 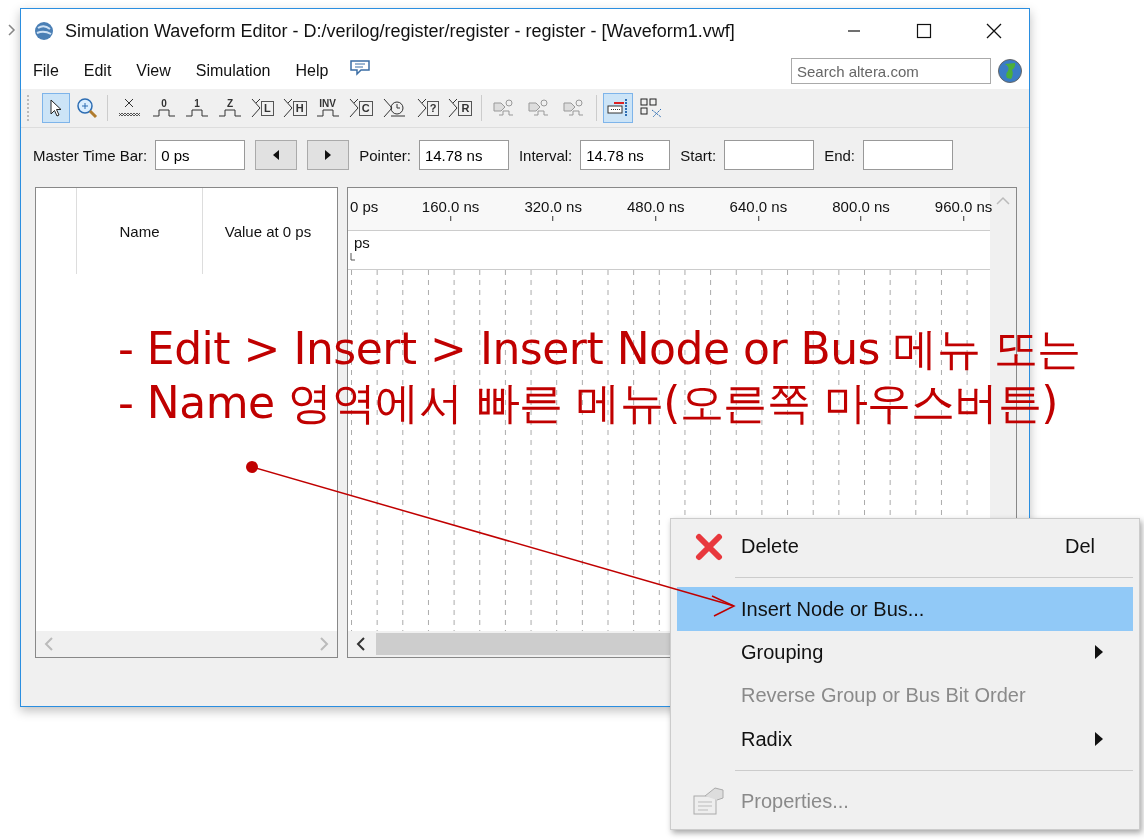 I want to click on window-title: Simulation Waveform Editor - D:/verilog/register/register - register - [Waveform1.vwf], so click(x=400, y=31).